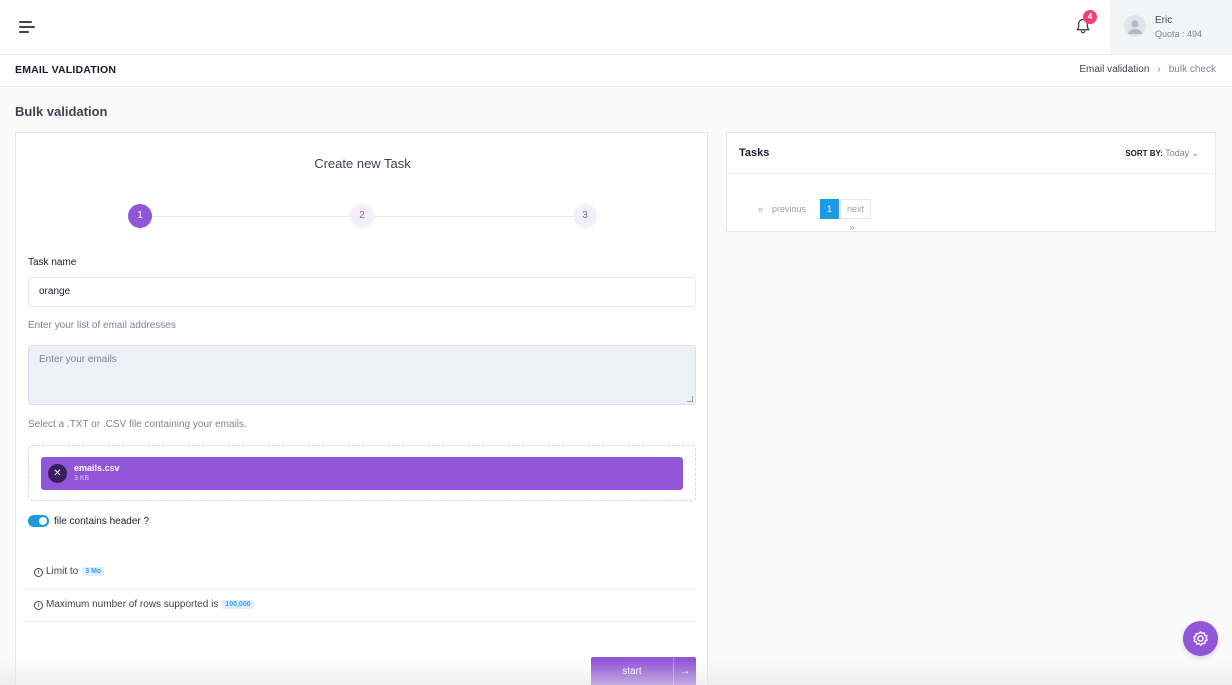 The image size is (1232, 685). I want to click on max-rows-text: Maximum number of rows supported is, so click(132, 604).